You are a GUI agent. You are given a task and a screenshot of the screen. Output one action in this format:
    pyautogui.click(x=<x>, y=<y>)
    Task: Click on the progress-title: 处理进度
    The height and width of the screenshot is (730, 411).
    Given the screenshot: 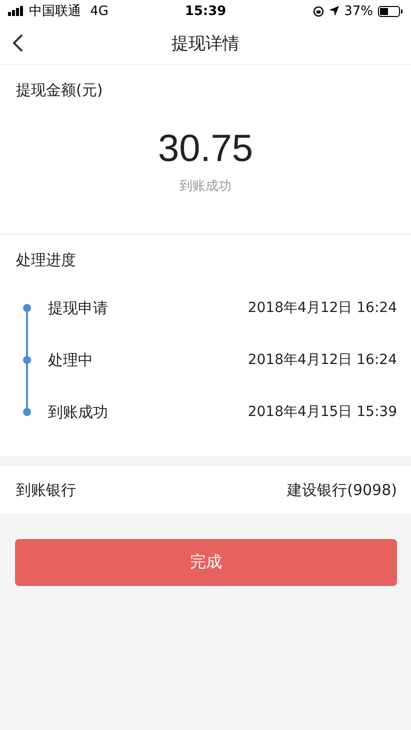 What is the action you would take?
    pyautogui.click(x=46, y=260)
    